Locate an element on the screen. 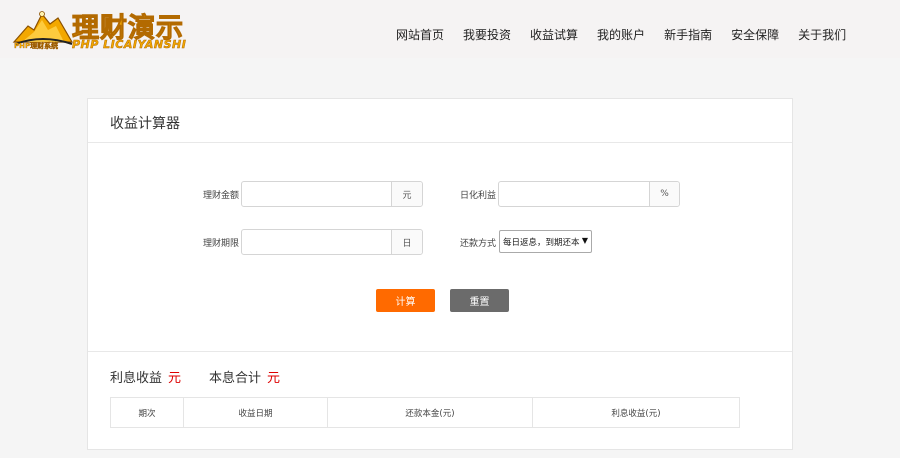 This screenshot has height=458, width=900. column-header-period: 期次 is located at coordinates (147, 412).